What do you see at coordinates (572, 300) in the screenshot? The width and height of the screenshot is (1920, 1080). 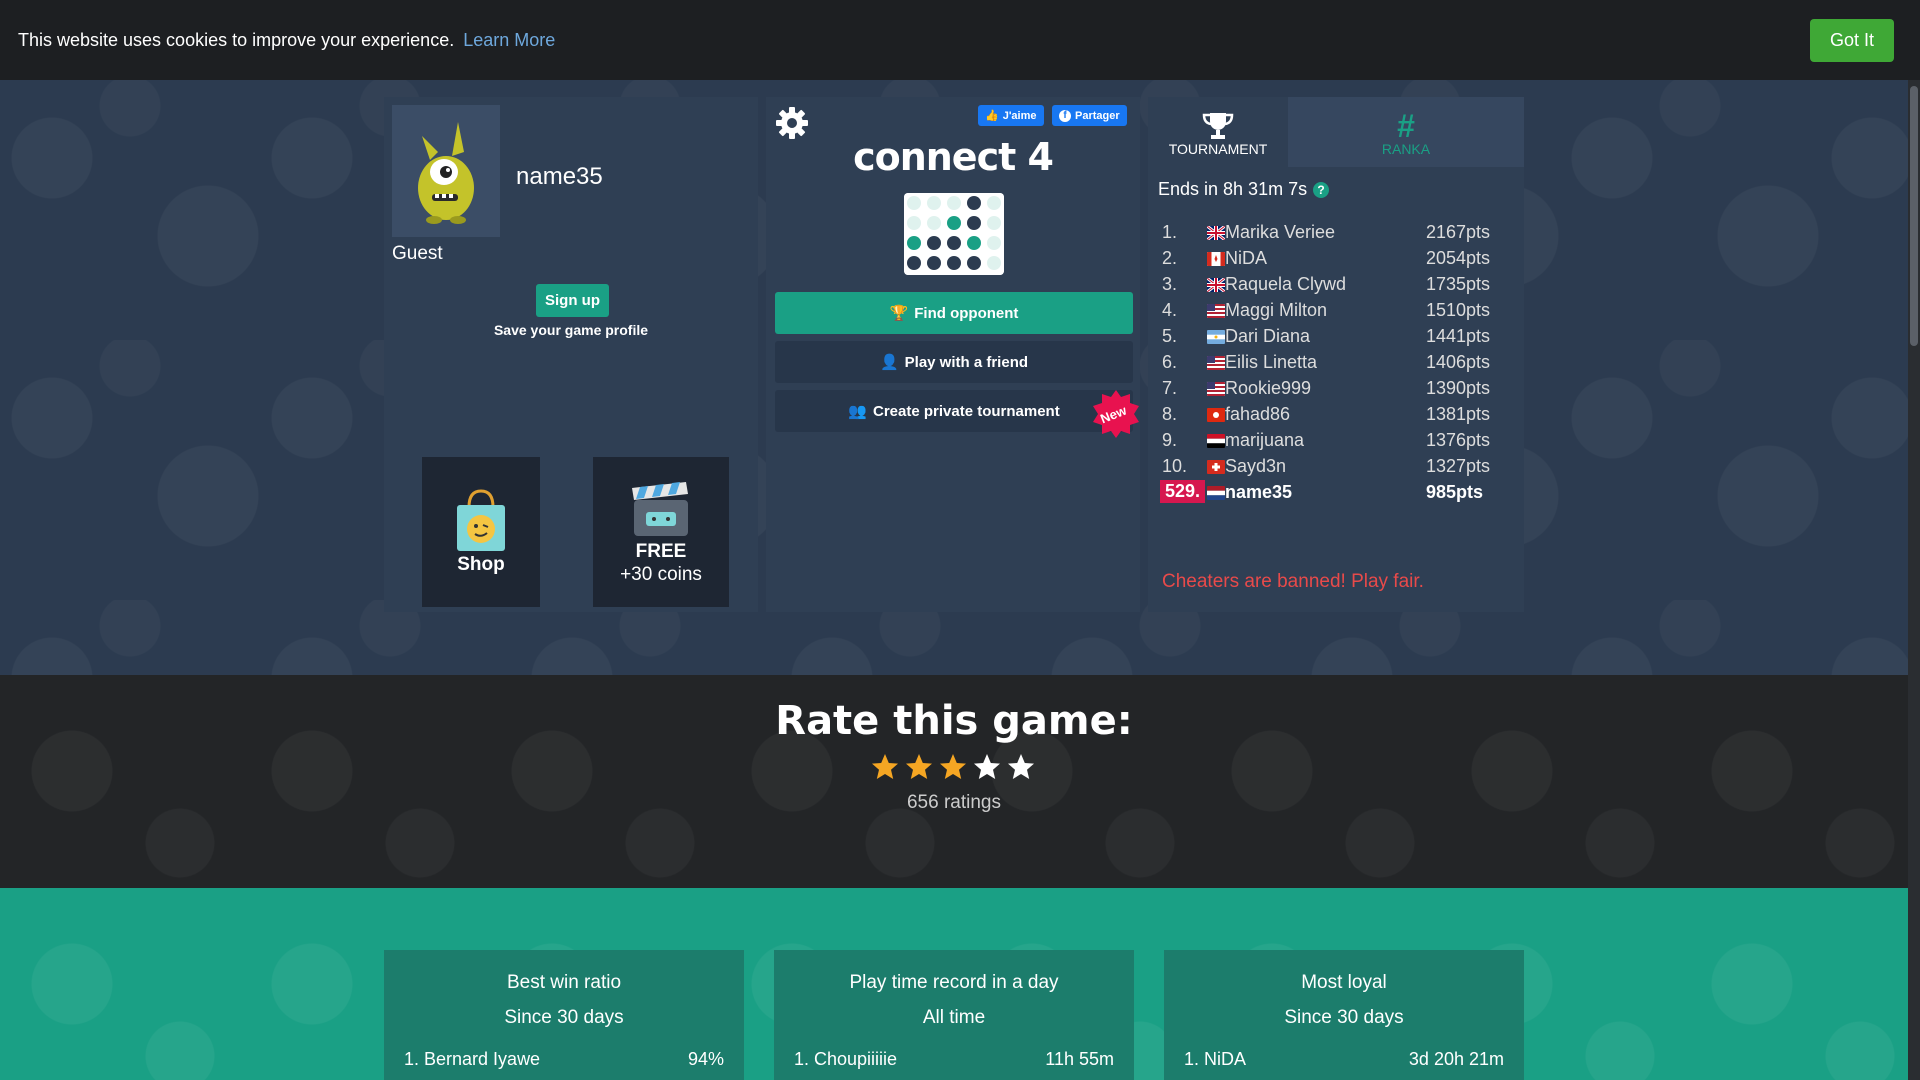 I see `sign-up-button: Sign up` at bounding box center [572, 300].